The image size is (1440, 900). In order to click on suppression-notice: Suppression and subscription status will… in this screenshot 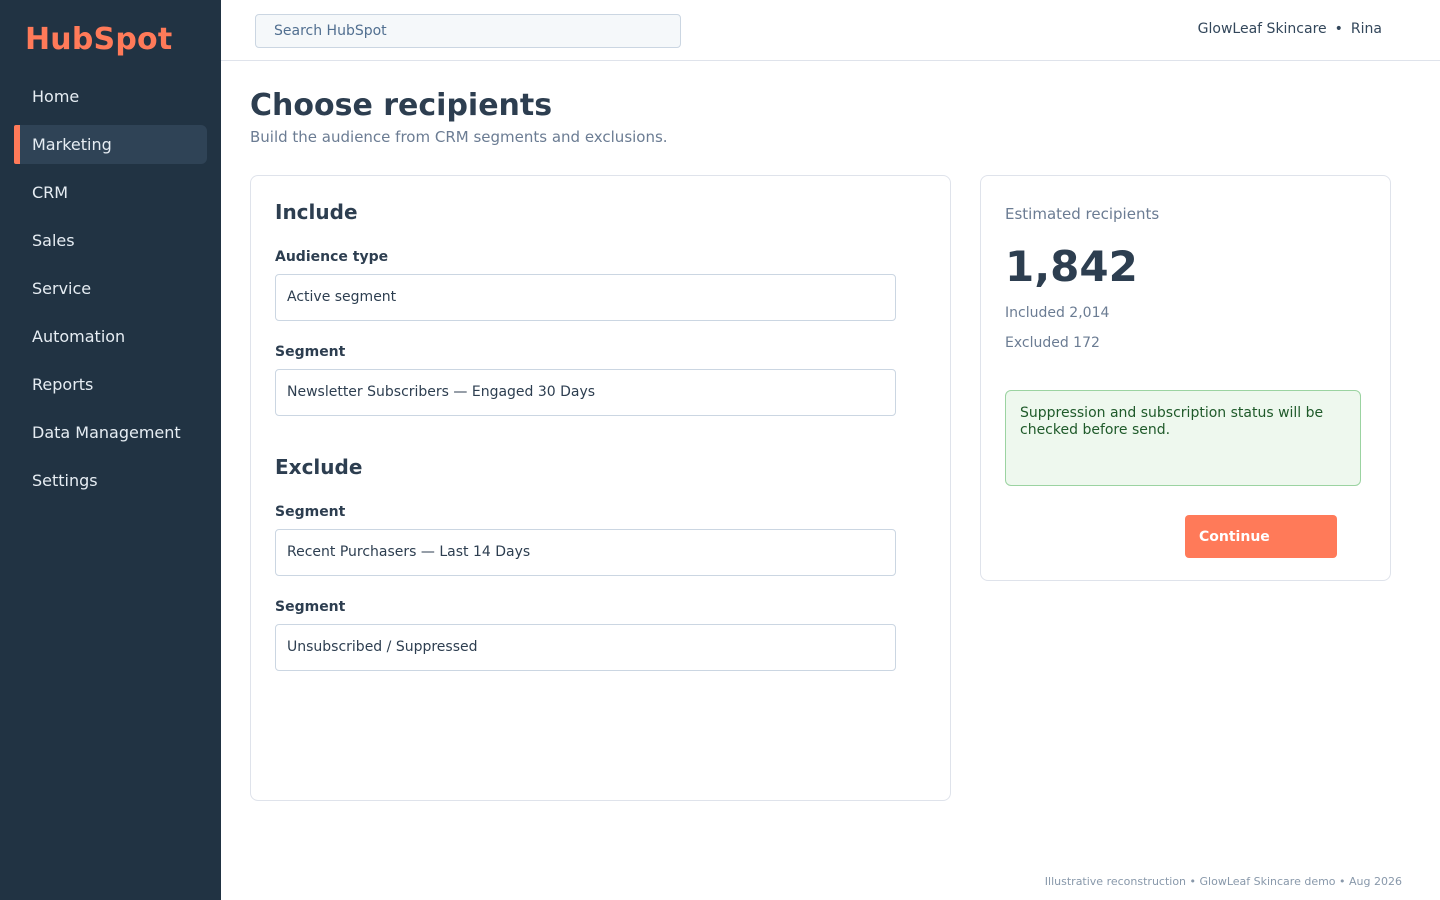, I will do `click(1183, 438)`.